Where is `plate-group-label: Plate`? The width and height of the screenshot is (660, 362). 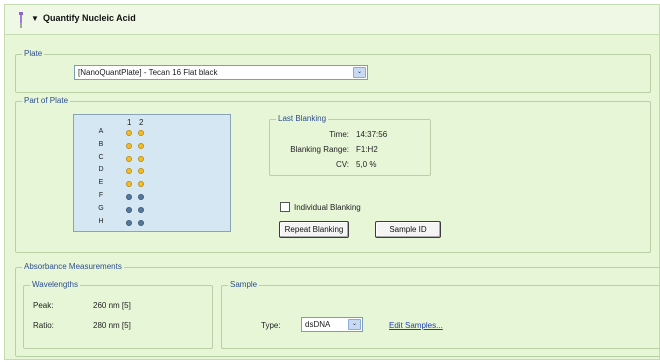 plate-group-label: Plate is located at coordinates (33, 54).